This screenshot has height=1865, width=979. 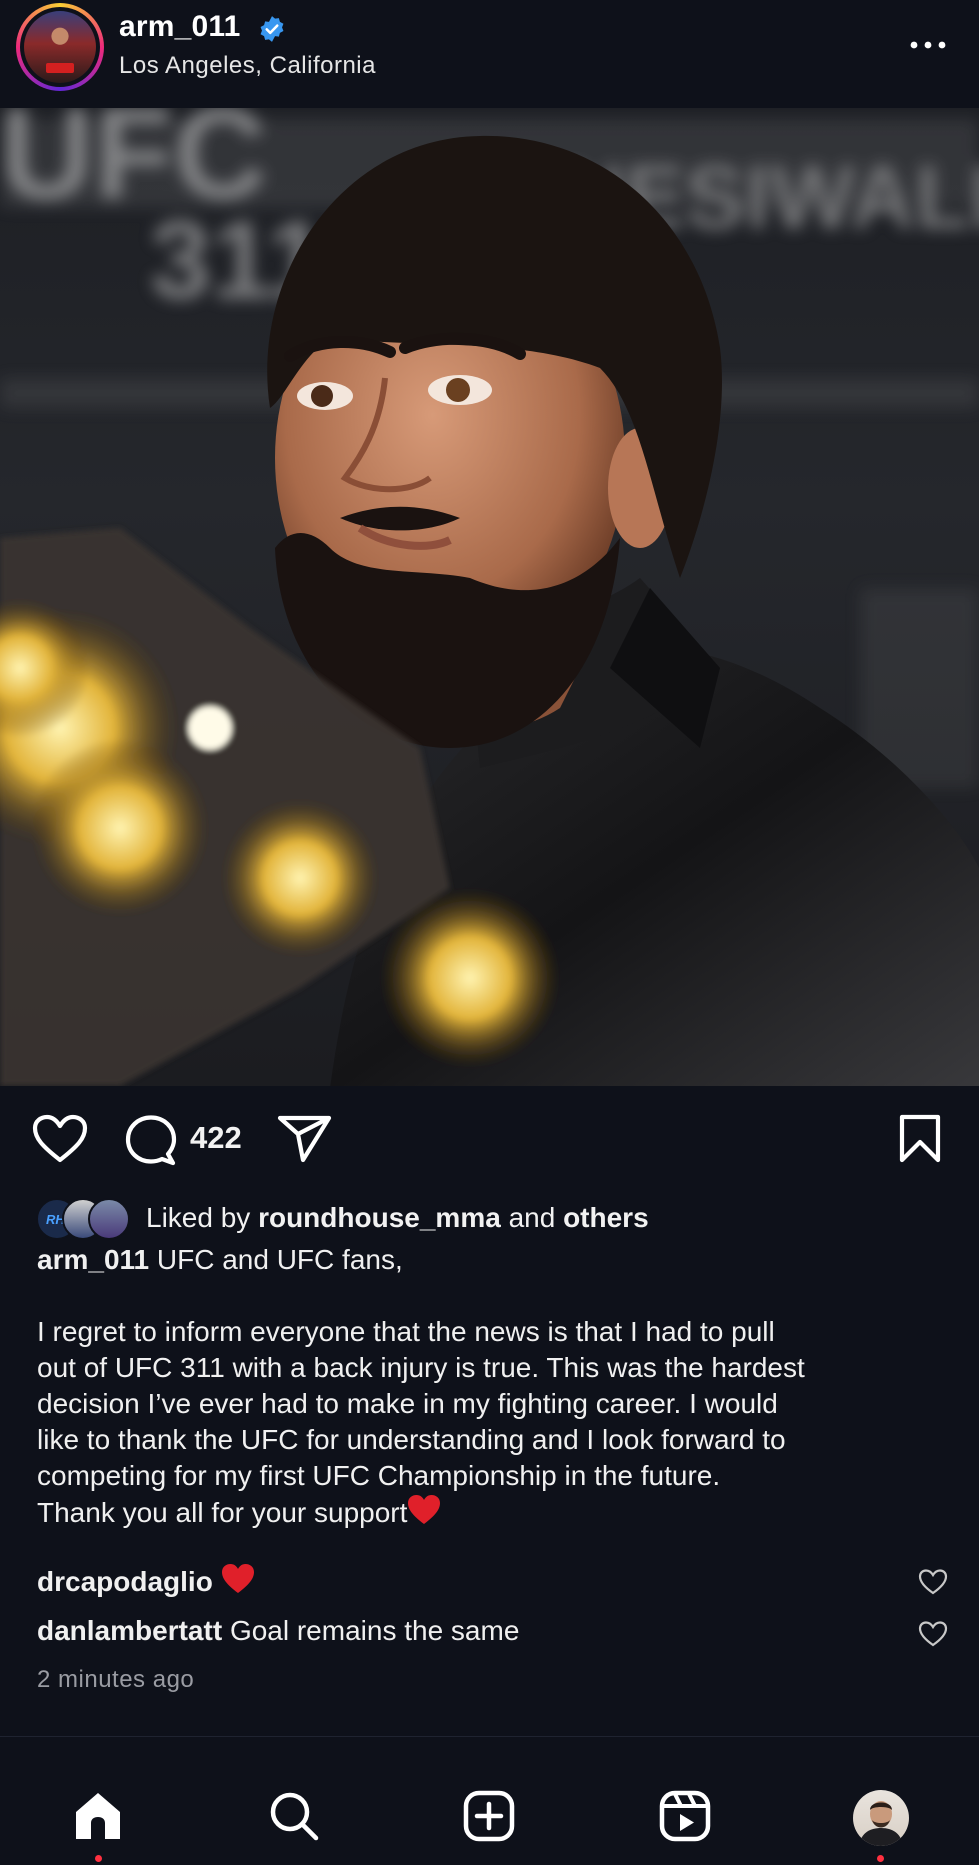 What do you see at coordinates (374, 1630) in the screenshot?
I see `comment-text: Goal remains the same` at bounding box center [374, 1630].